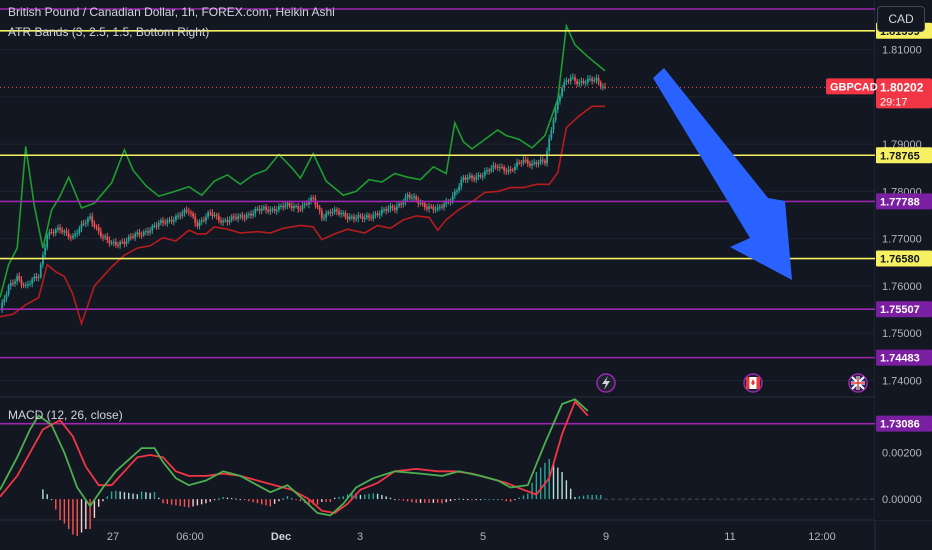 Image resolution: width=932 pixels, height=550 pixels. I want to click on level-price-label: 1.77788, so click(900, 202).